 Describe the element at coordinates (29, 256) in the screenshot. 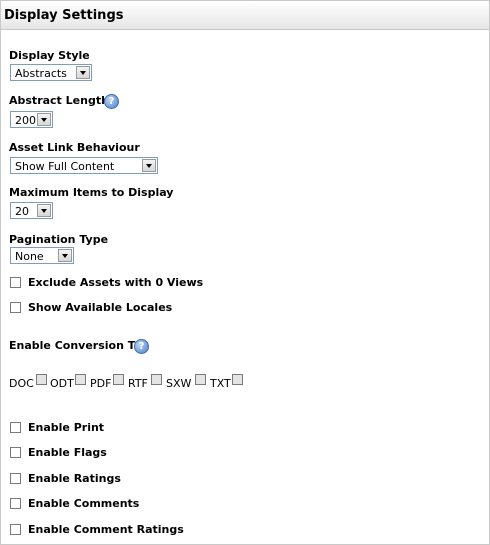

I see `pagination-type-value: None` at that location.